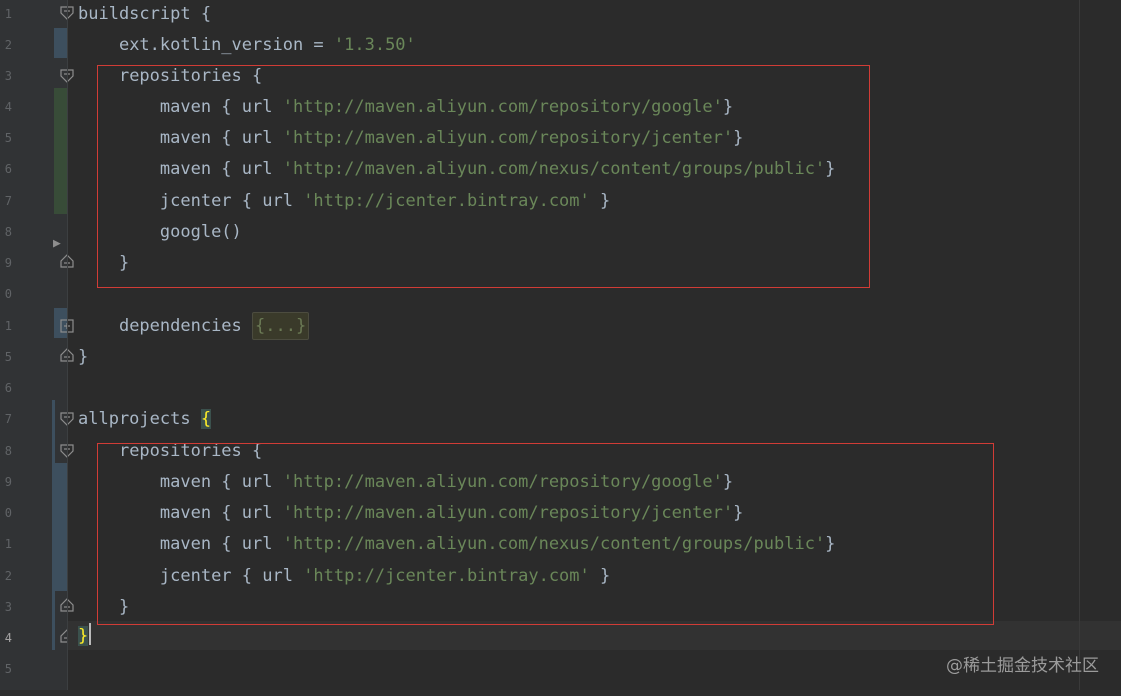 The image size is (1121, 696). I want to click on code-line: allprojects {, so click(145, 419).